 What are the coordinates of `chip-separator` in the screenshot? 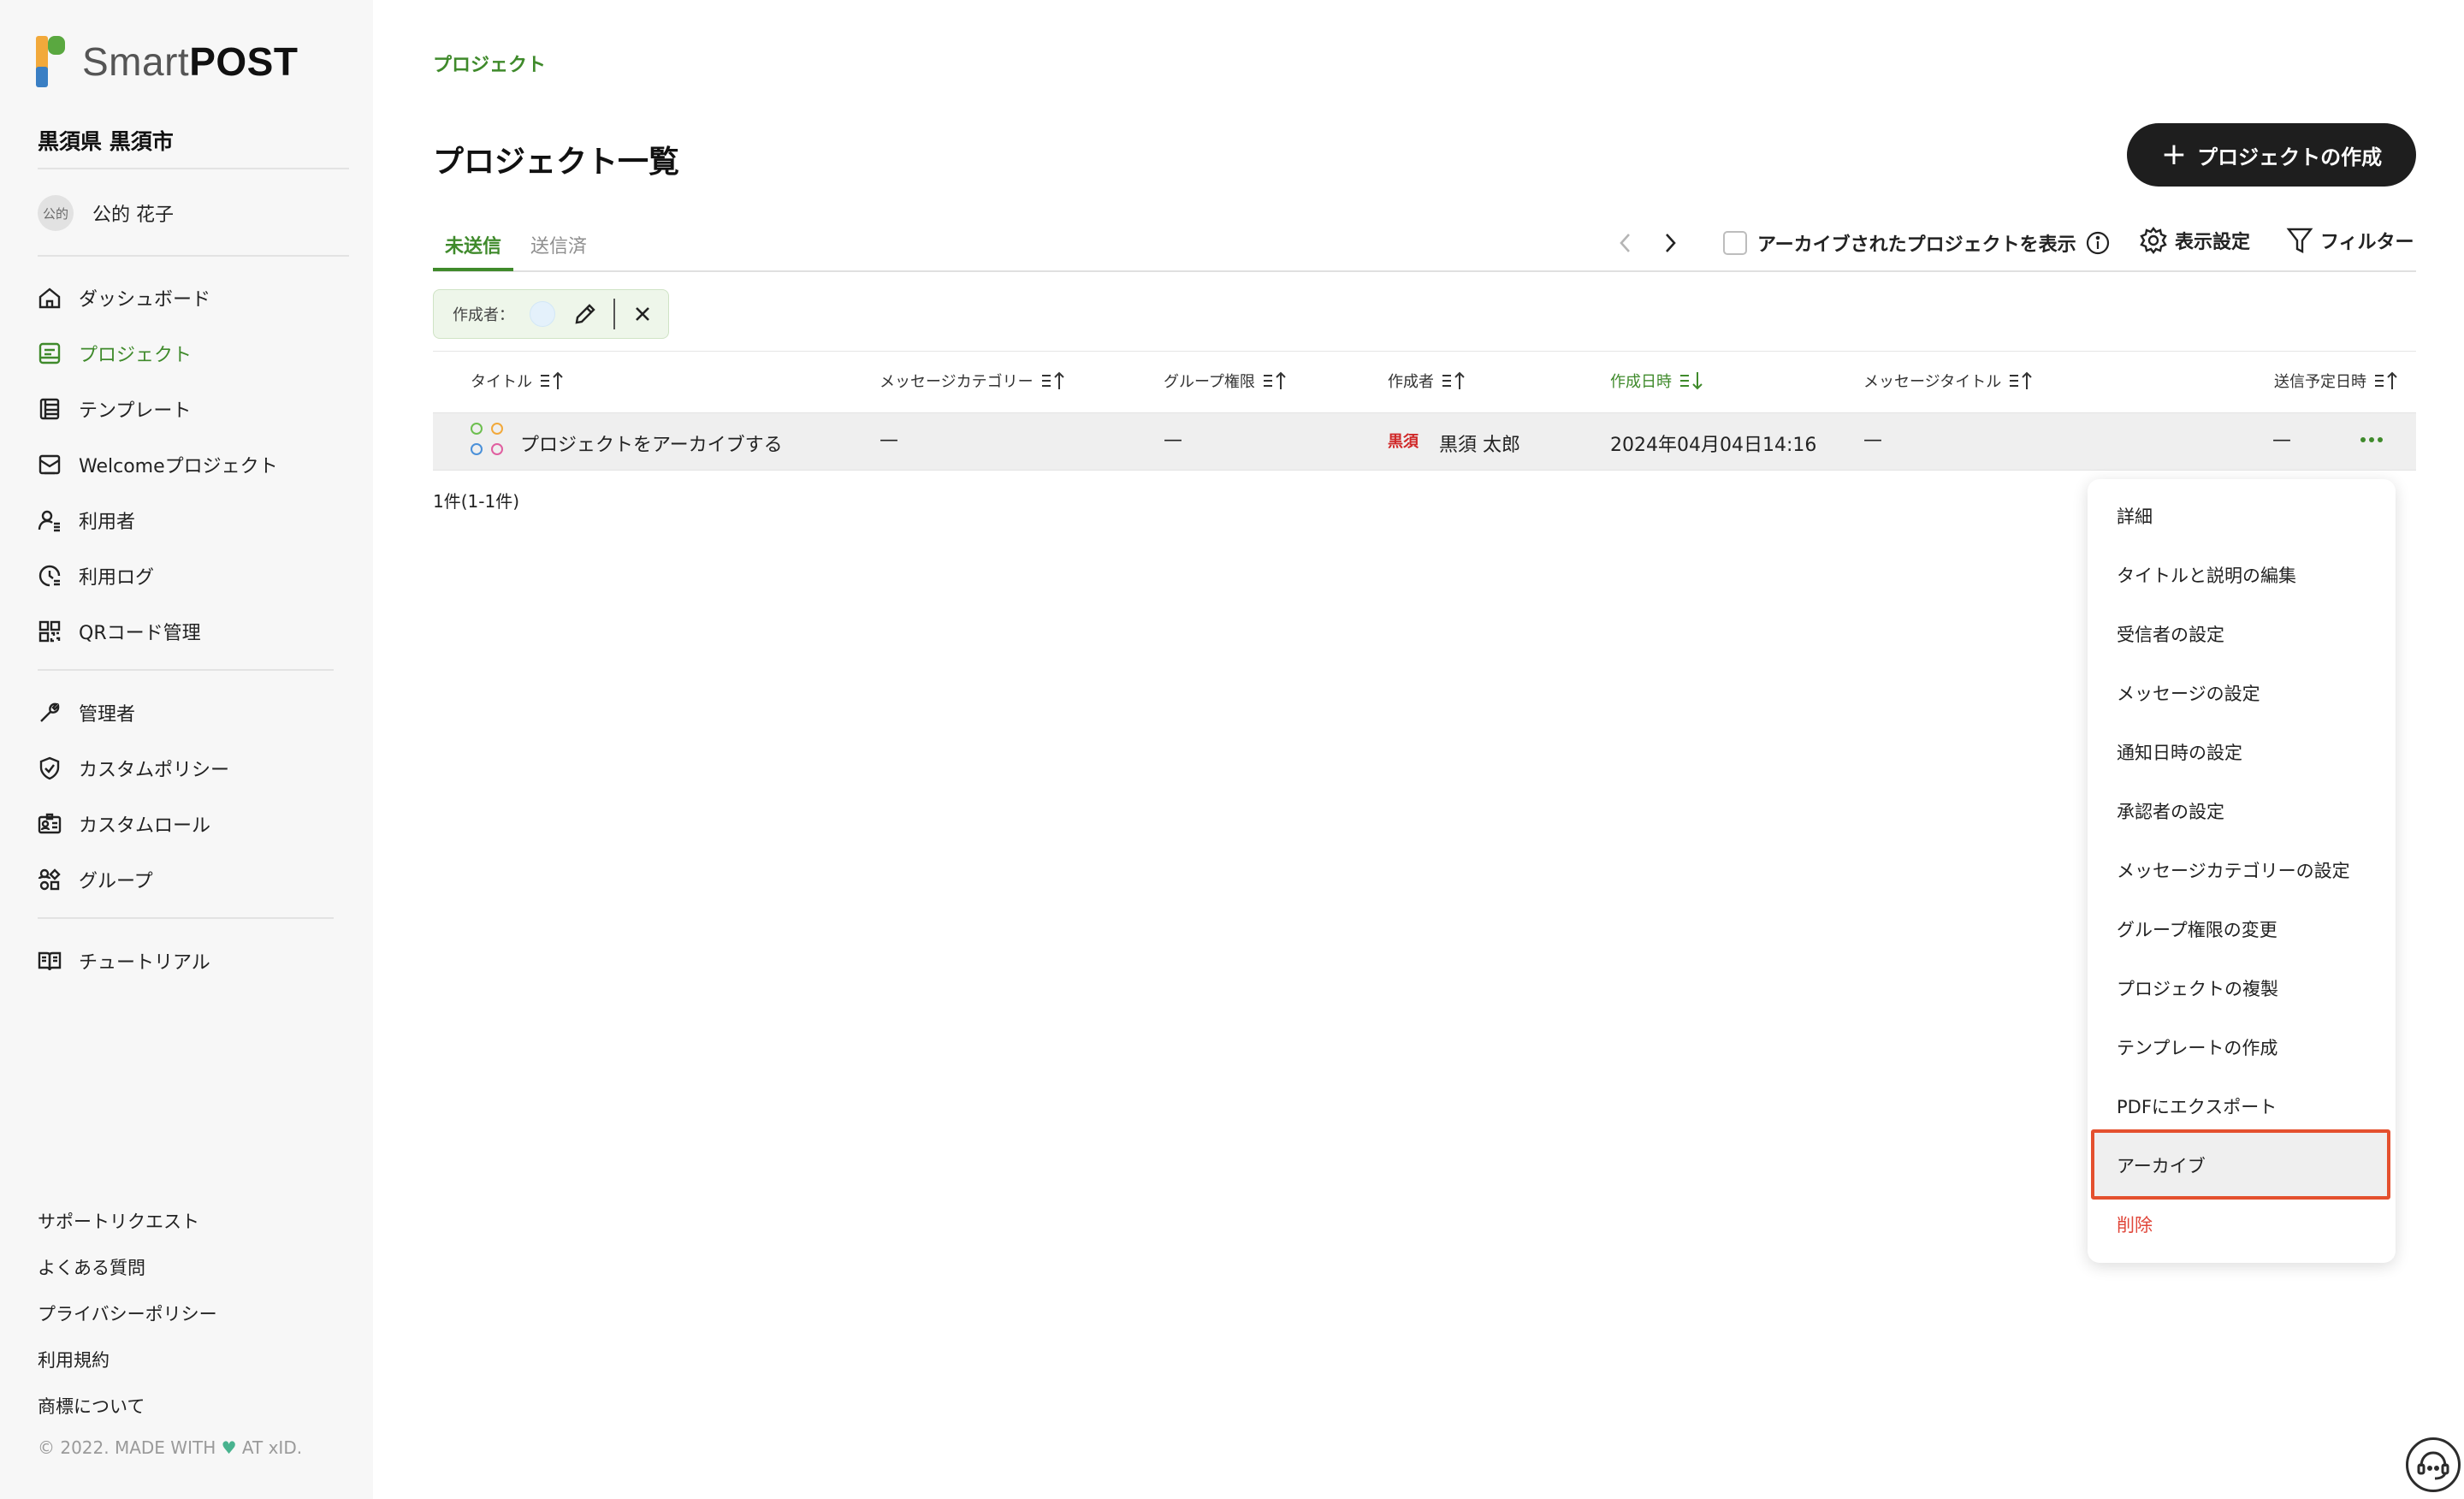 It's located at (614, 314).